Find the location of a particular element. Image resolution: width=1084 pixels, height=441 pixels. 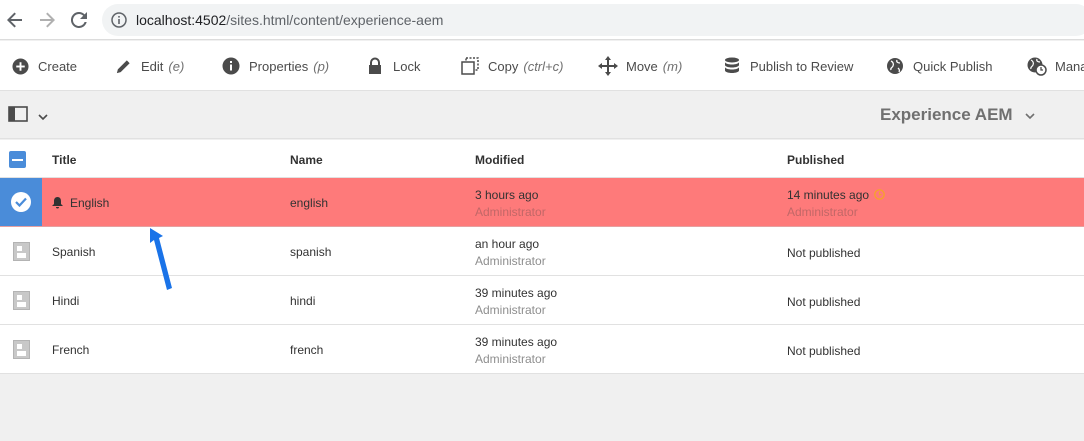

modified-cell: 3 hours ago Administrator is located at coordinates (510, 204).